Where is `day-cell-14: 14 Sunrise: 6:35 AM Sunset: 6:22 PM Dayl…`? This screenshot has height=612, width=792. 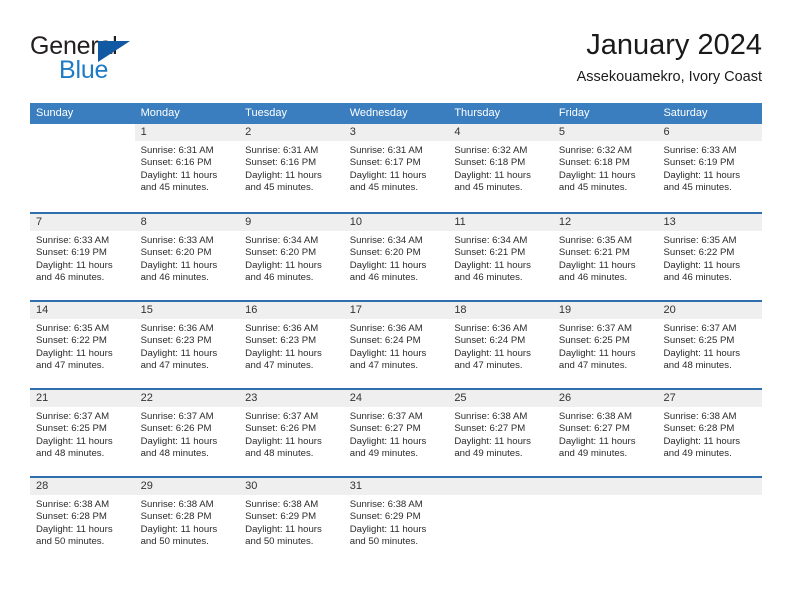
day-cell-14: 14 Sunrise: 6:35 AM Sunset: 6:22 PM Dayl… is located at coordinates (82, 345).